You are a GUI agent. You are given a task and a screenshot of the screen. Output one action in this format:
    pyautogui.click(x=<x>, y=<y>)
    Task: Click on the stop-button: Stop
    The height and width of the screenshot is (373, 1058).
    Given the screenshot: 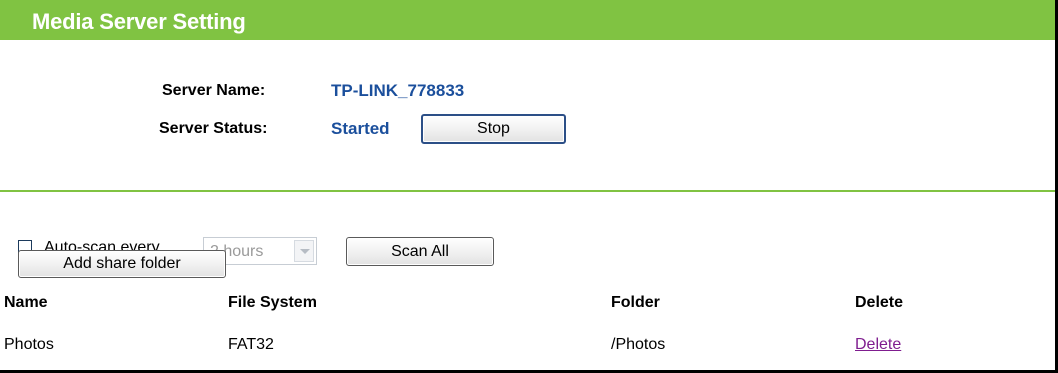 What is the action you would take?
    pyautogui.click(x=493, y=129)
    